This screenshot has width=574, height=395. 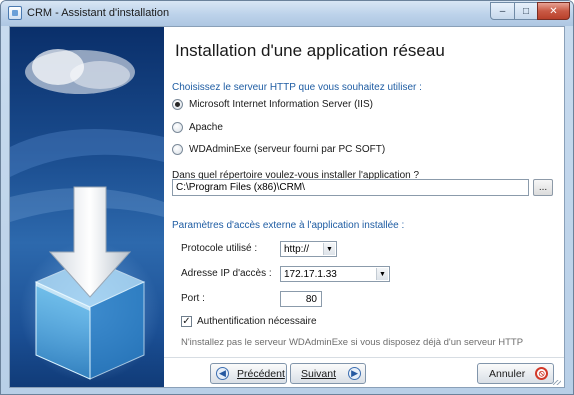 I want to click on install-directory-input, so click(x=350, y=187).